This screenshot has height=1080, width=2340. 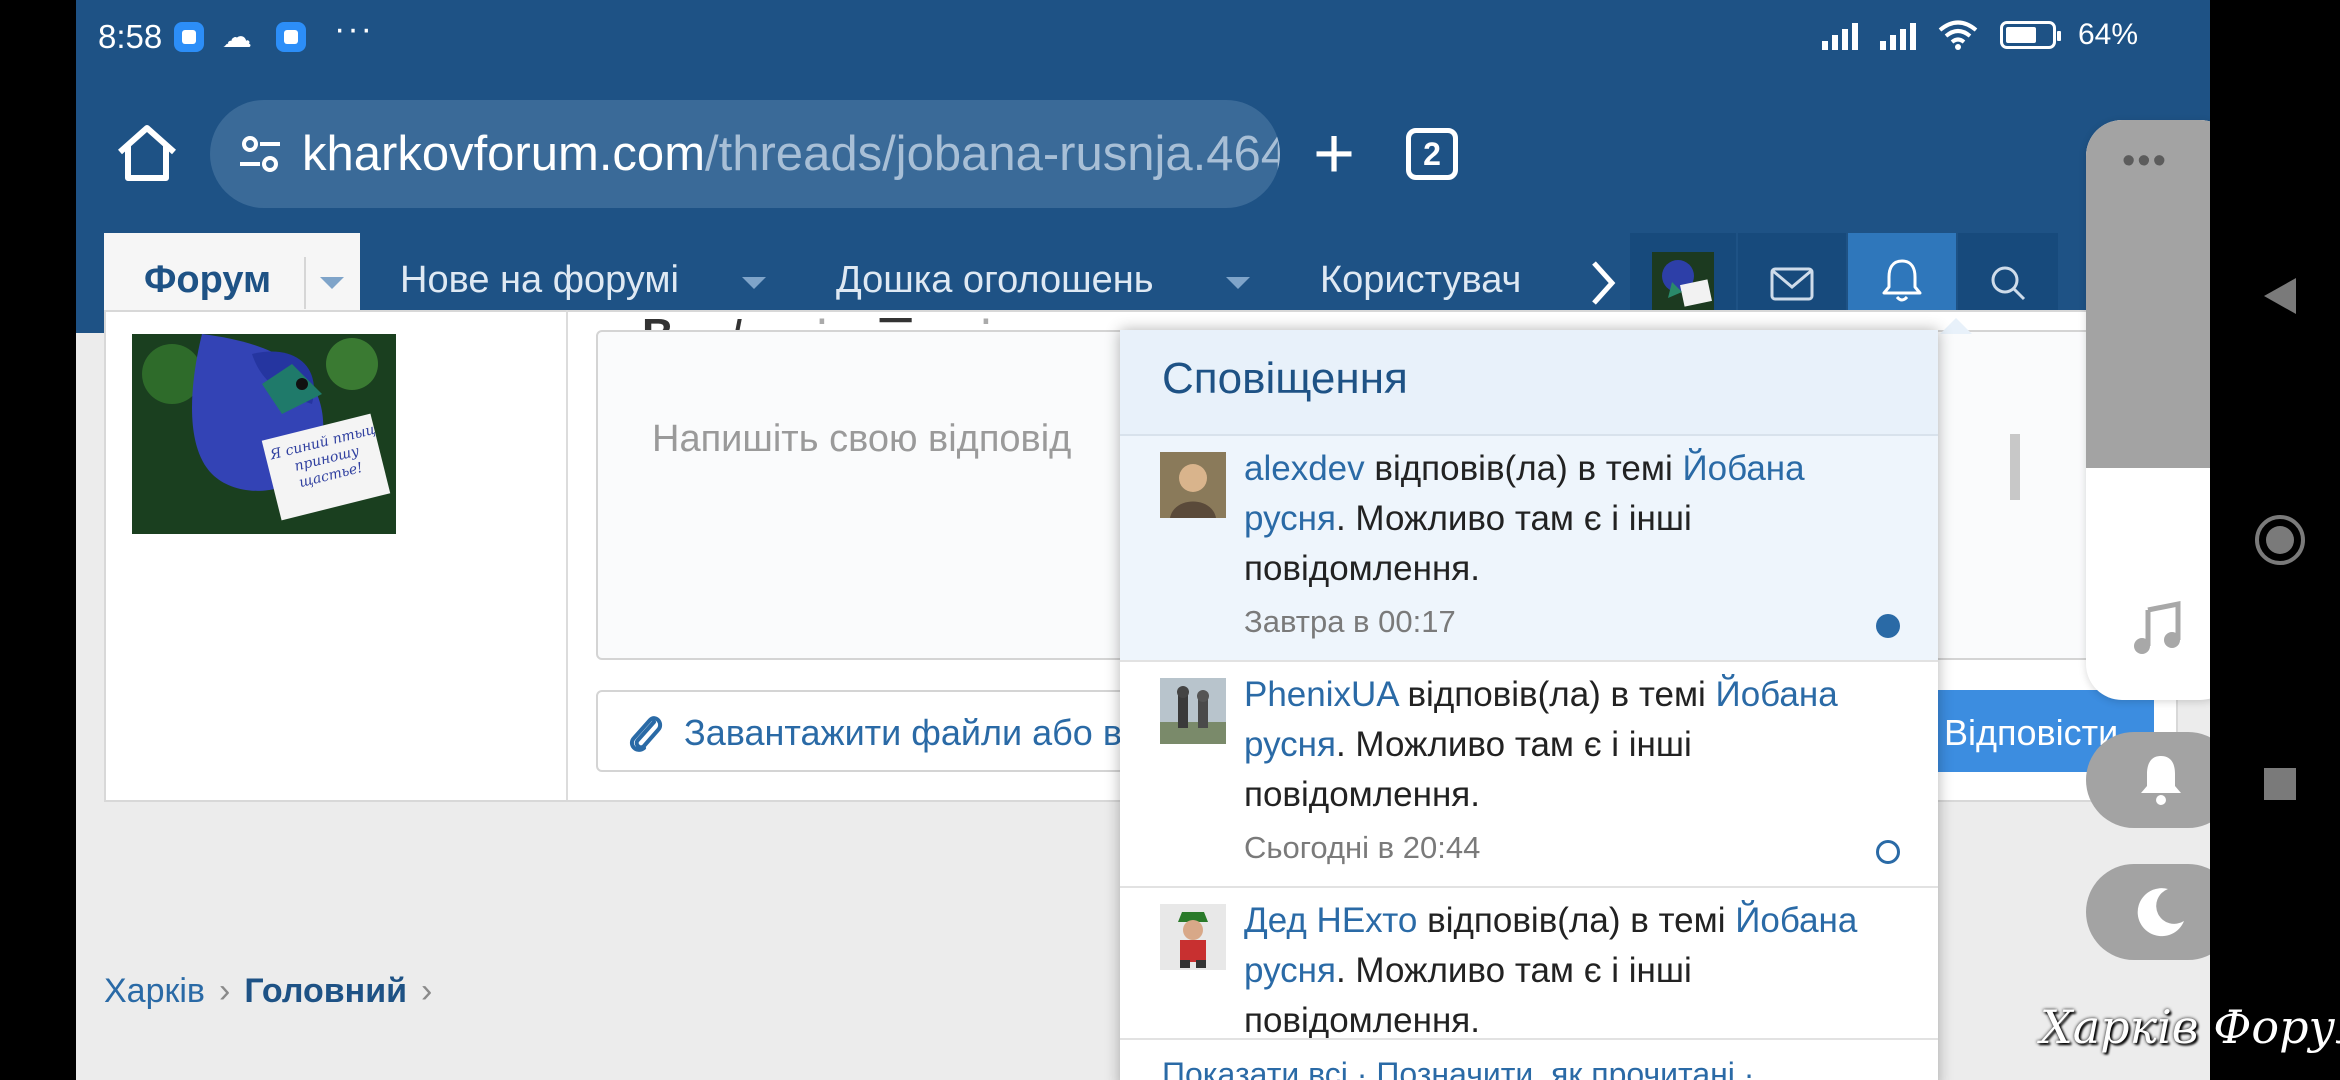 What do you see at coordinates (2008, 283) in the screenshot?
I see `search-icon` at bounding box center [2008, 283].